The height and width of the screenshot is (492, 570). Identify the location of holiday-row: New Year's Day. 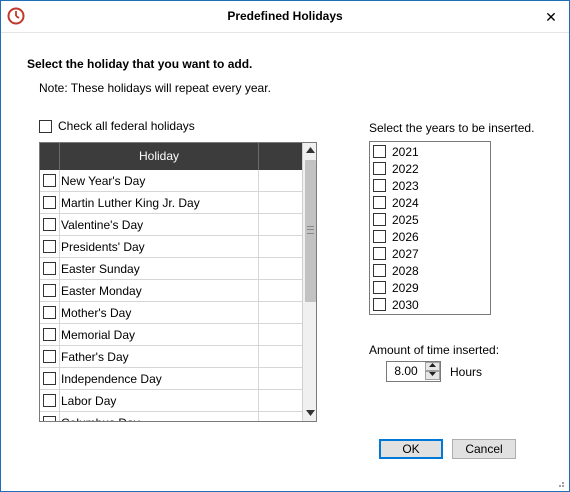
(171, 181).